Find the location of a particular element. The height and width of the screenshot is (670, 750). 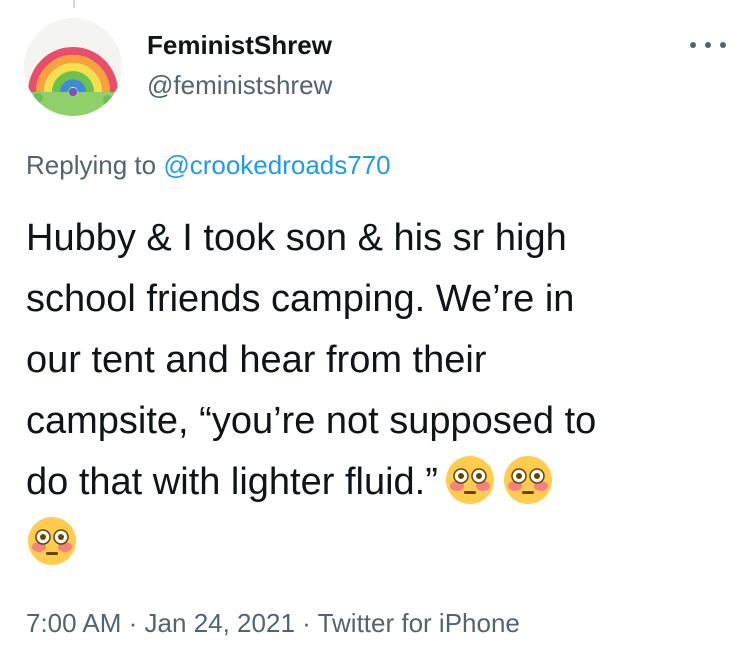

more-horizontal-icon is located at coordinates (708, 45).